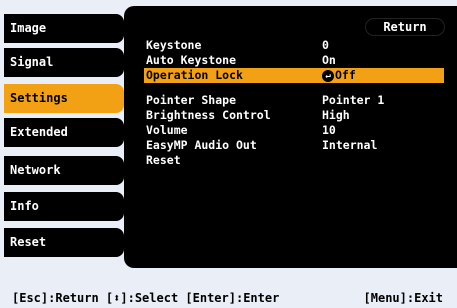 This screenshot has height=308, width=457. Describe the element at coordinates (405, 27) in the screenshot. I see `return-button: Return` at that location.